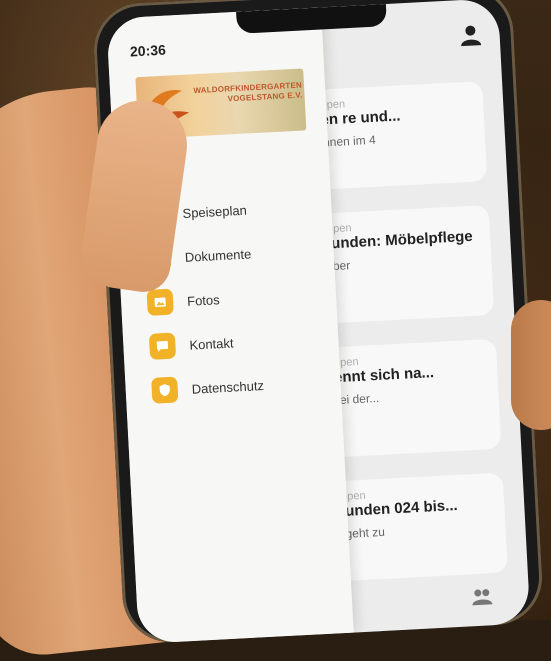 This screenshot has width=551, height=661. I want to click on menu-item-label: Fotos, so click(203, 300).